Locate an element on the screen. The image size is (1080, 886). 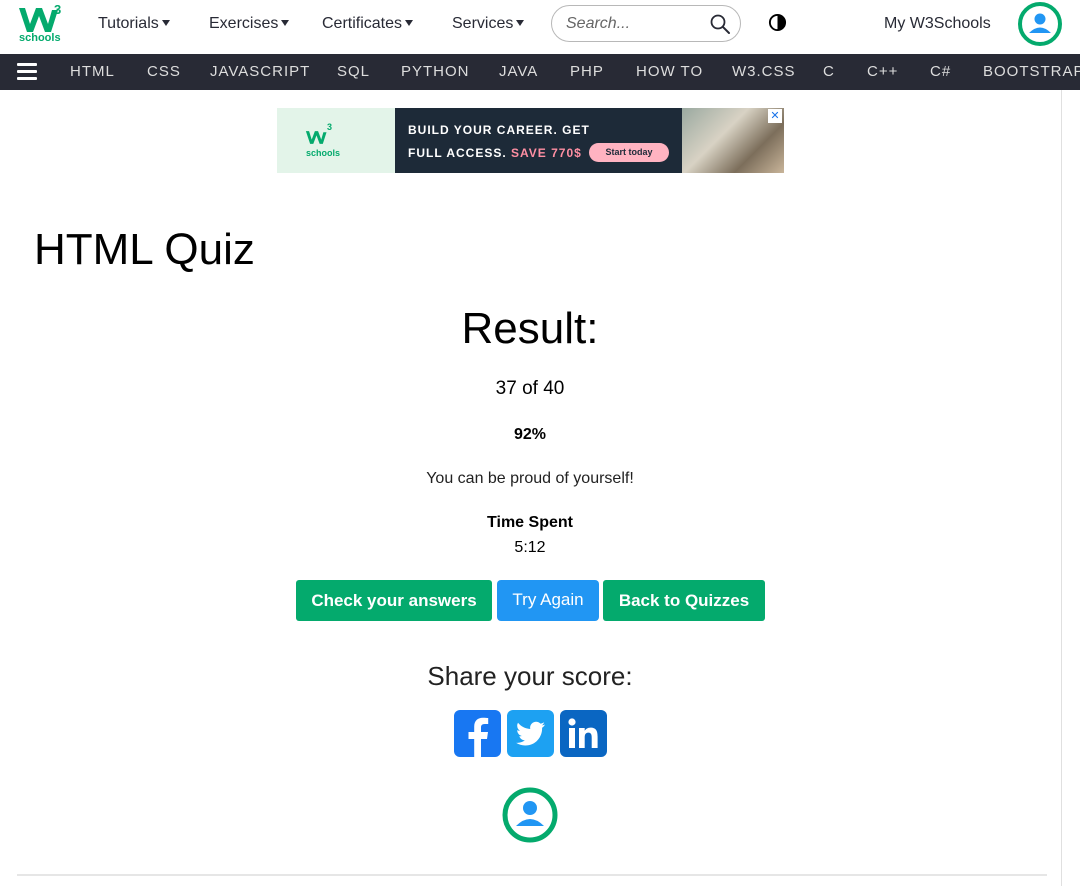
linkedin-icon is located at coordinates (583, 733).